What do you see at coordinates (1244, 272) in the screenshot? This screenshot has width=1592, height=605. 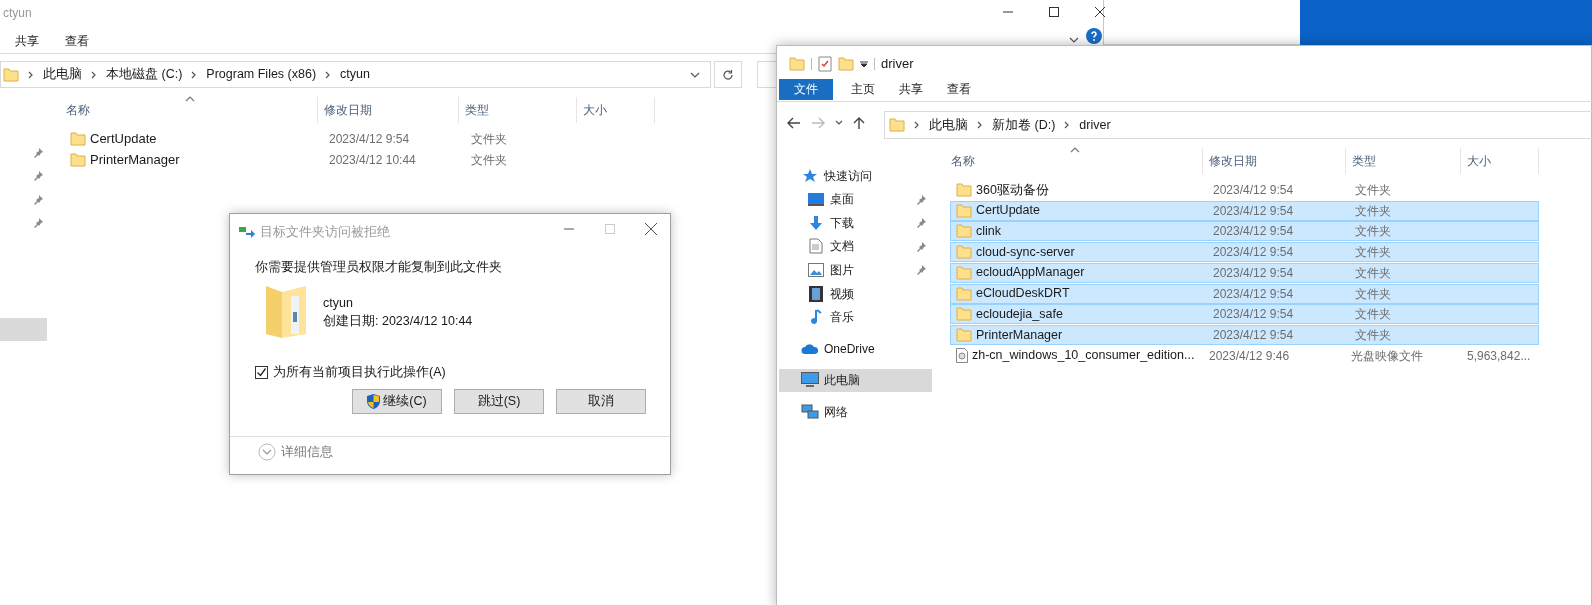 I see `file-row: ecloudAppManager 2023/4/12 9:54 文件夹` at bounding box center [1244, 272].